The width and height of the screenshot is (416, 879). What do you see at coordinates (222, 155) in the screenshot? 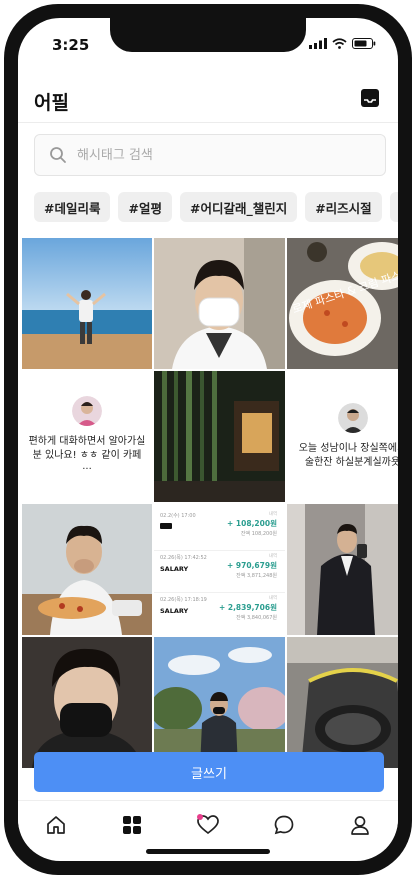
I see `search-input` at bounding box center [222, 155].